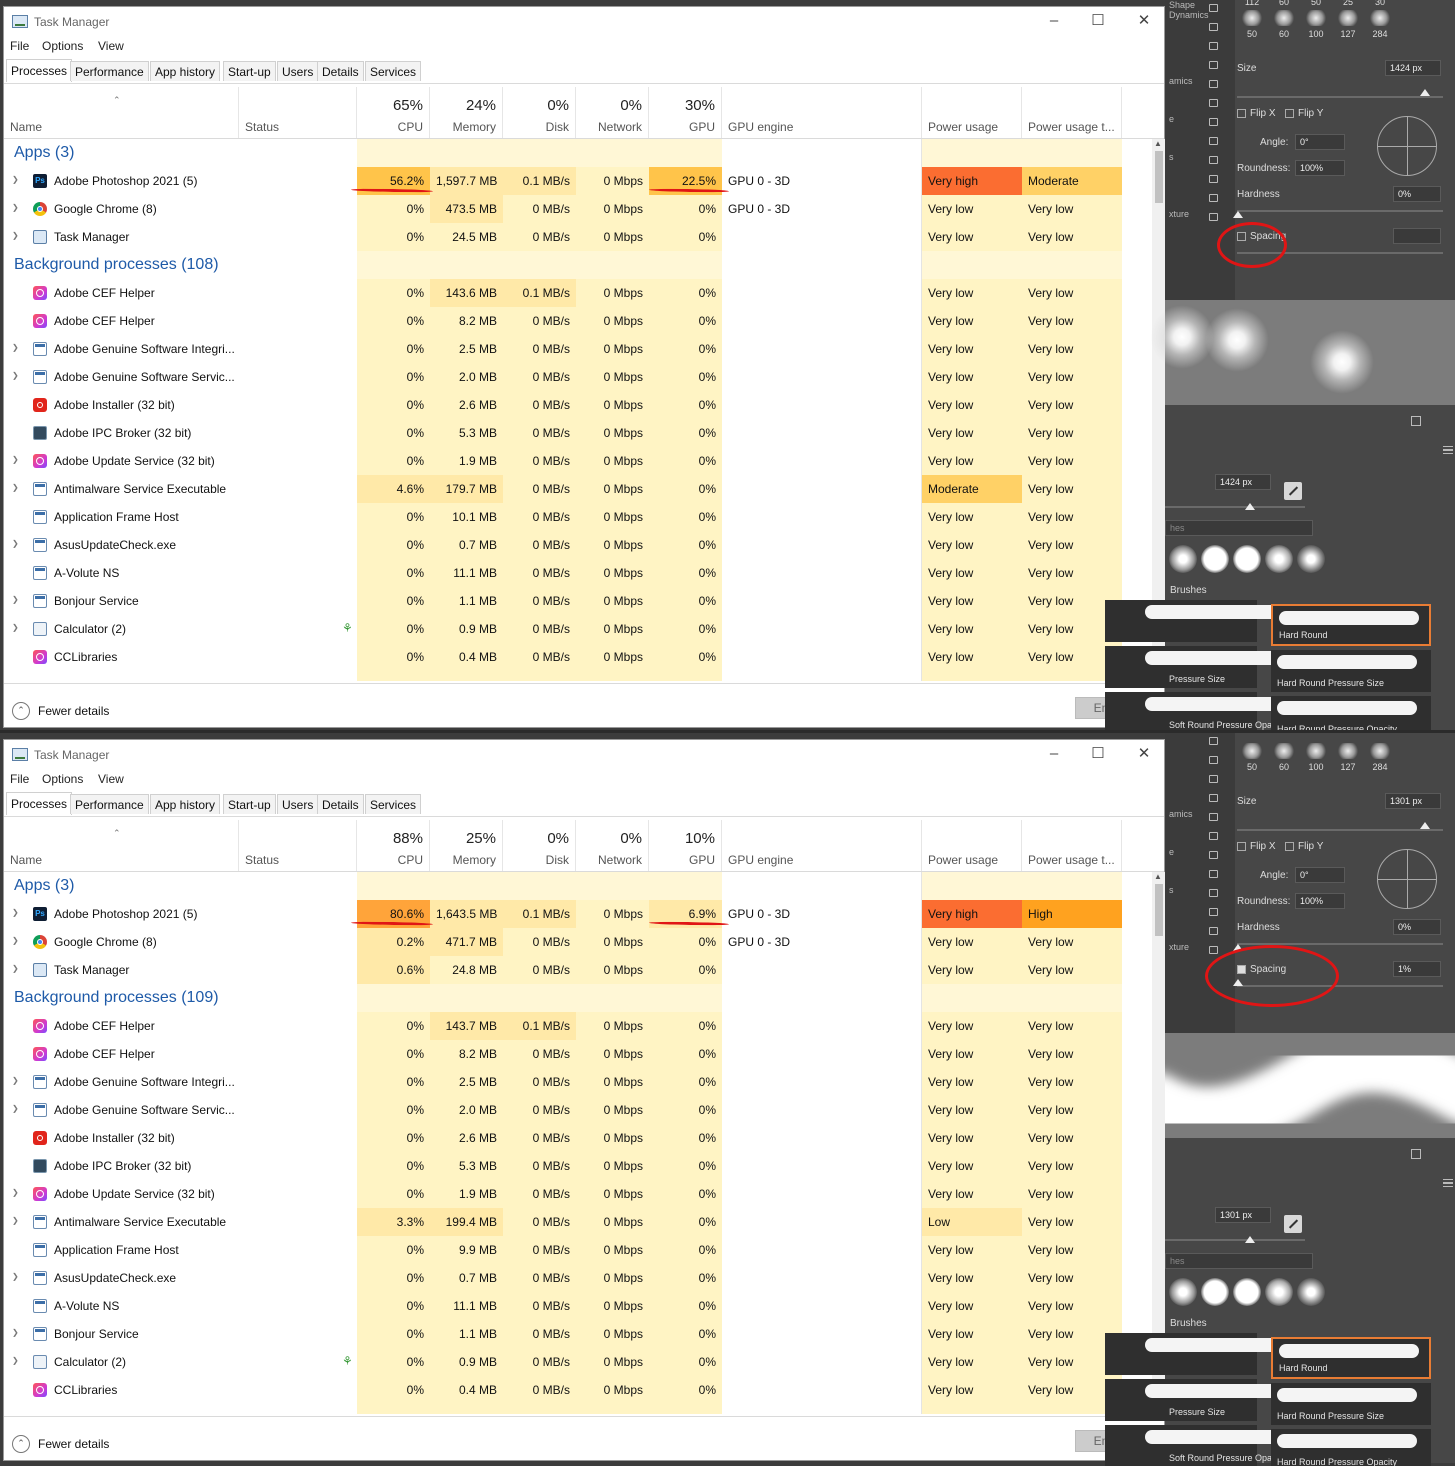 The image size is (1455, 1466). What do you see at coordinates (1144, 754) in the screenshot?
I see `close-button: ✕` at bounding box center [1144, 754].